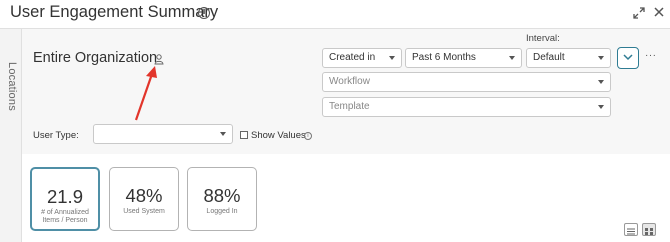 The height and width of the screenshot is (242, 670). I want to click on collapse-filters-button, so click(628, 58).